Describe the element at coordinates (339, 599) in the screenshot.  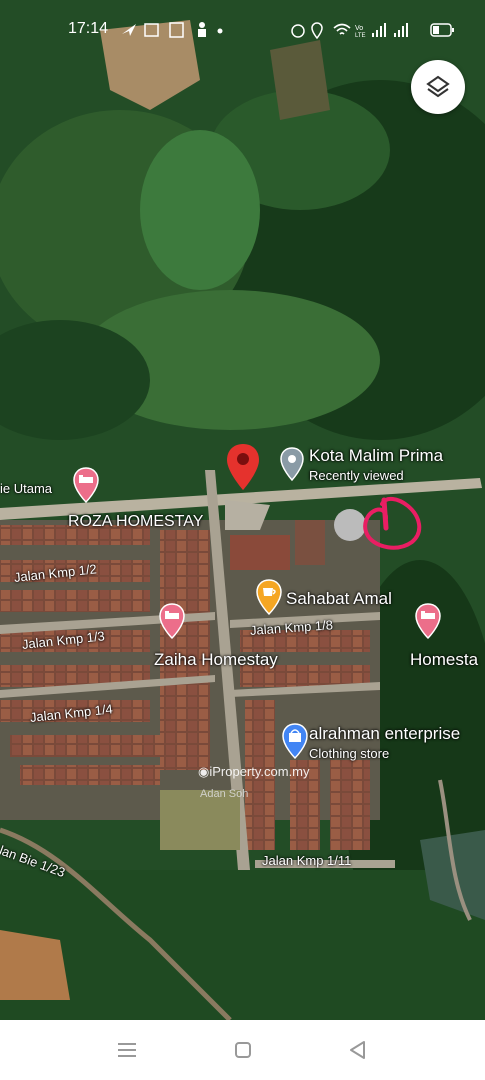
I see `place-name-sahabat-amal: Sahabat Amal` at that location.